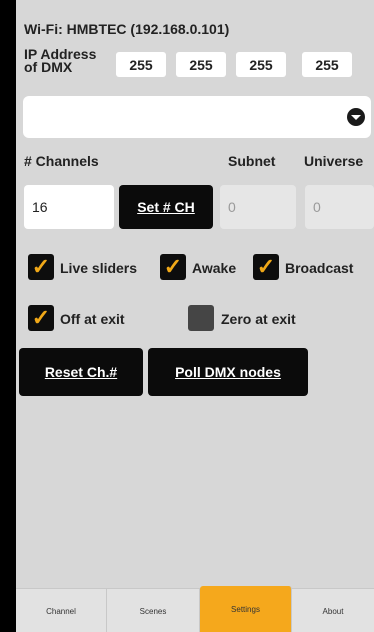 Image resolution: width=374 pixels, height=632 pixels. Describe the element at coordinates (334, 161) in the screenshot. I see `universe-label: Universe` at that location.